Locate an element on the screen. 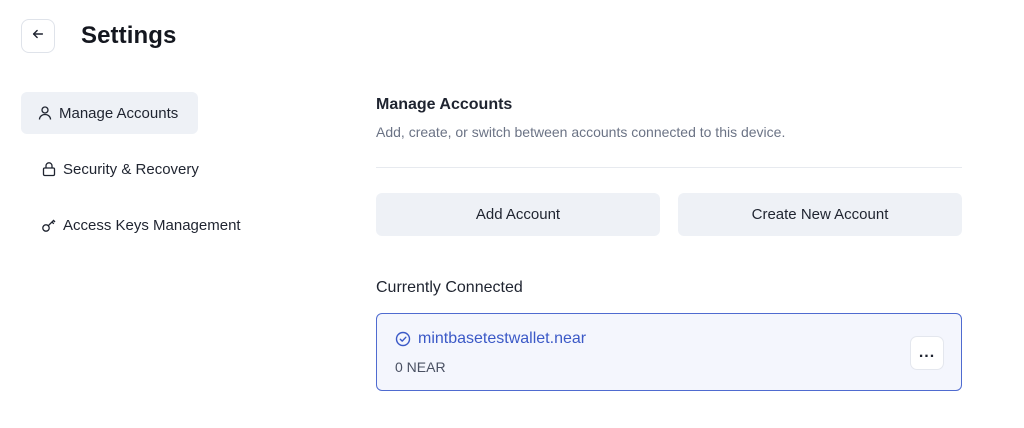 The image size is (1024, 428). sidebar-item-label: Security & Recovery is located at coordinates (131, 169).